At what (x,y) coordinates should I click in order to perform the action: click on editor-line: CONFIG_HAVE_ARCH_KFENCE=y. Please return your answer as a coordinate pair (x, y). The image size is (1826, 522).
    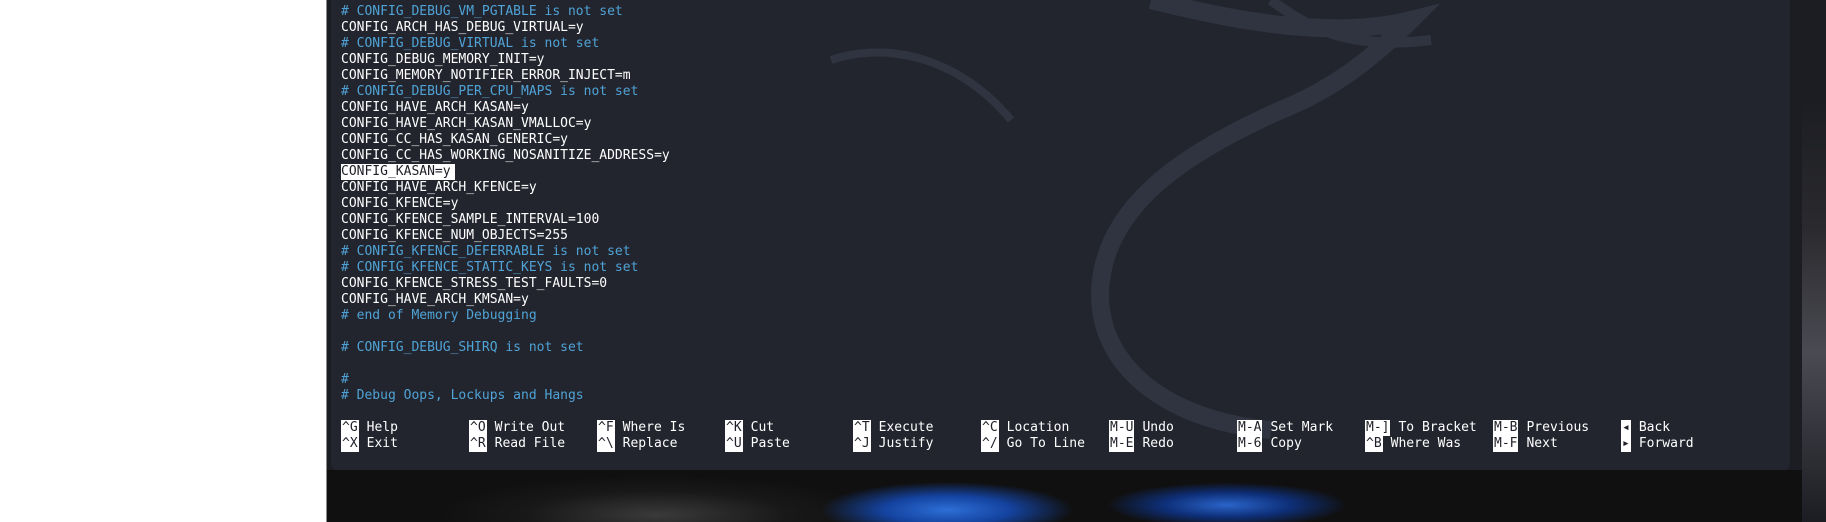
    Looking at the image, I should click on (505, 188).